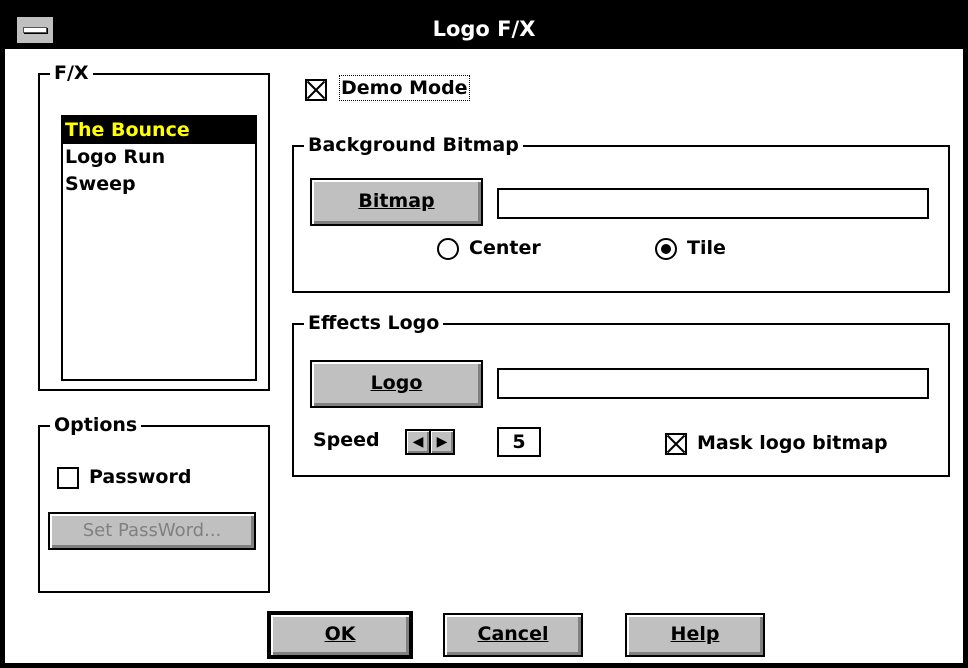 This screenshot has width=968, height=668. What do you see at coordinates (159, 130) in the screenshot?
I see `fx-item-the-bounce: The Bounce` at bounding box center [159, 130].